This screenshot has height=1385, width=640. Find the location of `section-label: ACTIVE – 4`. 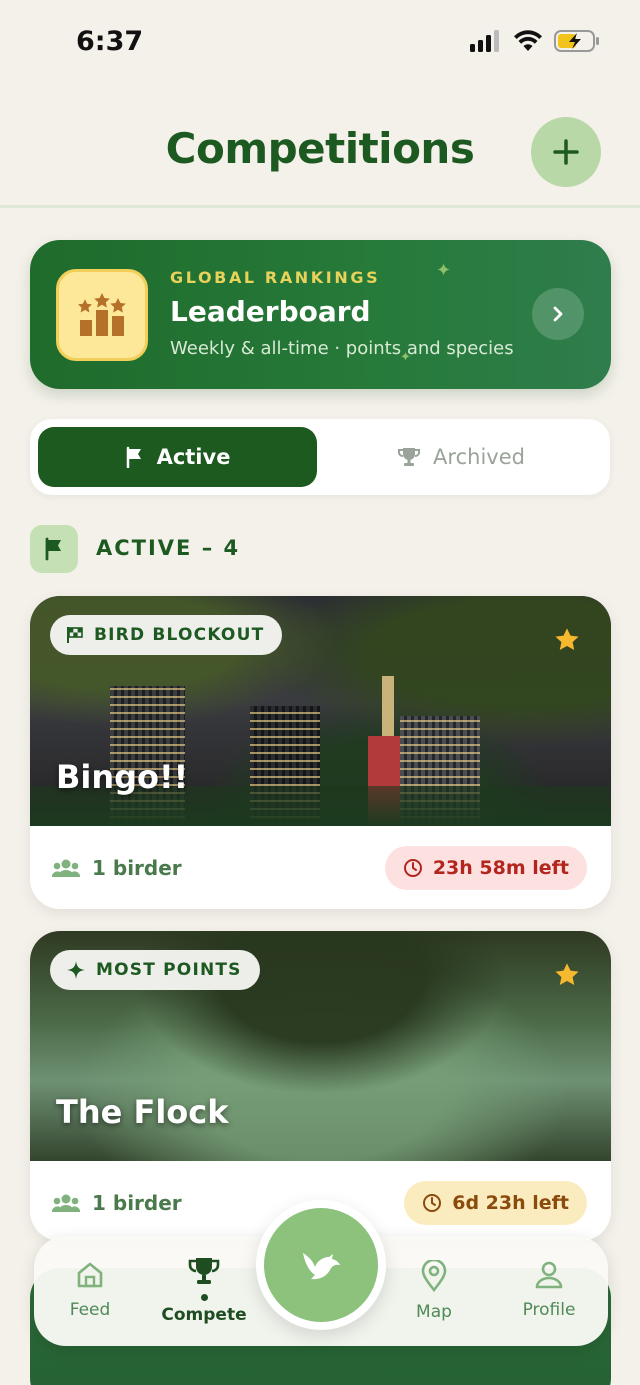

section-label: ACTIVE – 4 is located at coordinates (168, 548).